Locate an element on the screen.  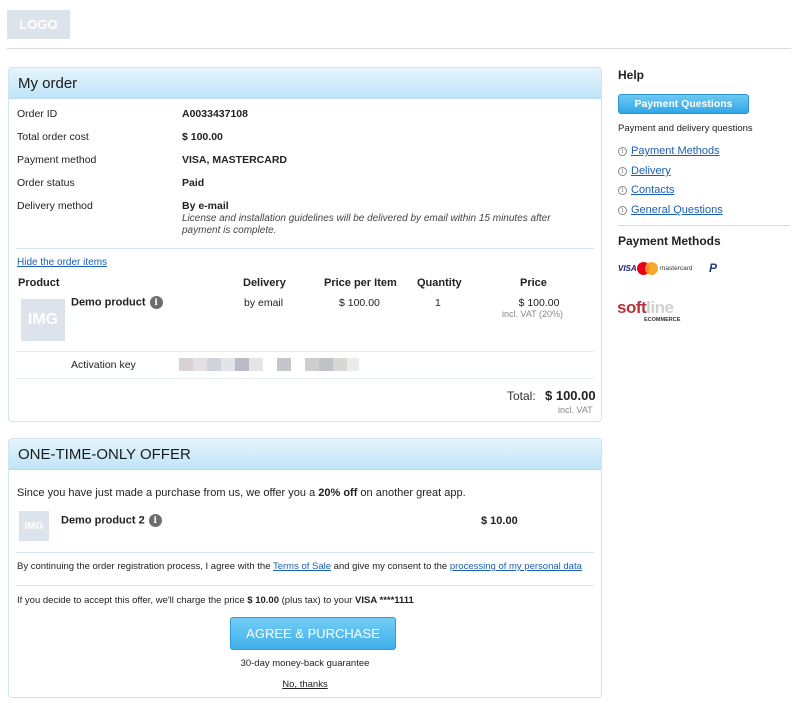
delivery-method-label: Delivery method is located at coordinates (55, 206).